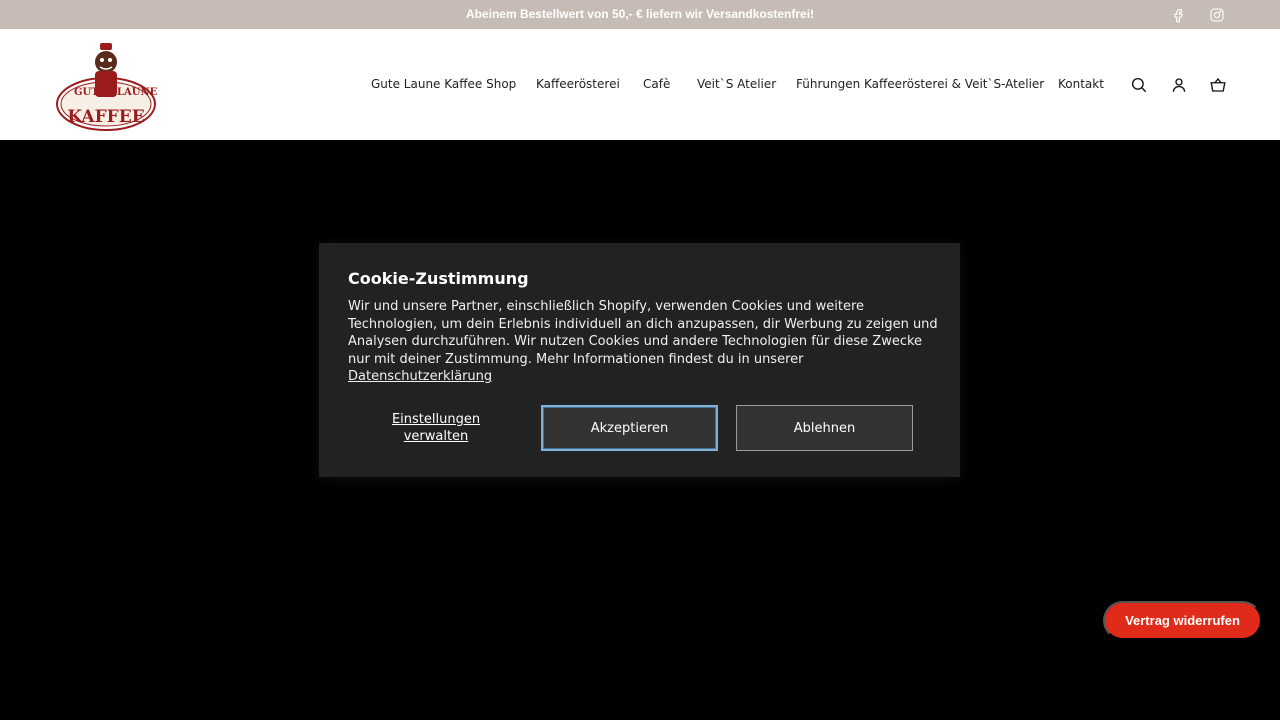 This screenshot has width=1280, height=720. I want to click on account-icon, so click(1179, 85).